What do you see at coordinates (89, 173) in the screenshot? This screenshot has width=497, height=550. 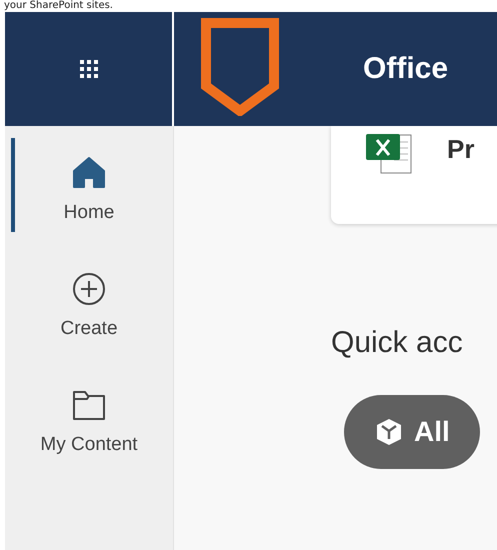 I see `home-icon` at bounding box center [89, 173].